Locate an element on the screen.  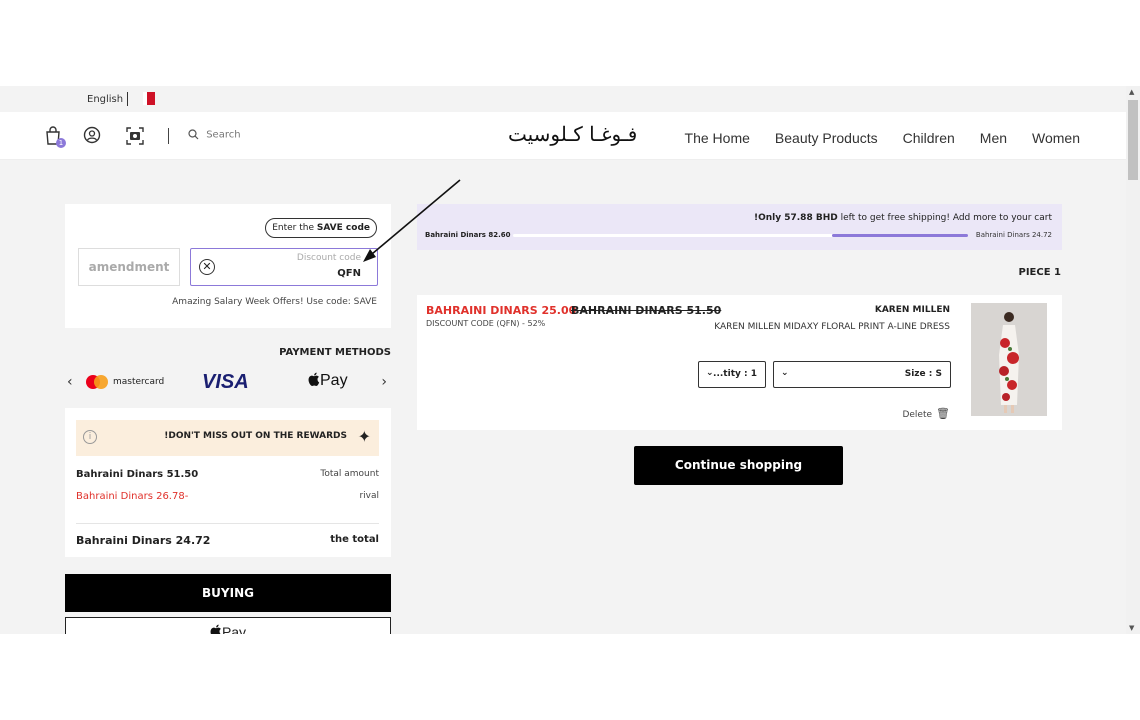
annotation-arrow-icon is located at coordinates (412, 220).